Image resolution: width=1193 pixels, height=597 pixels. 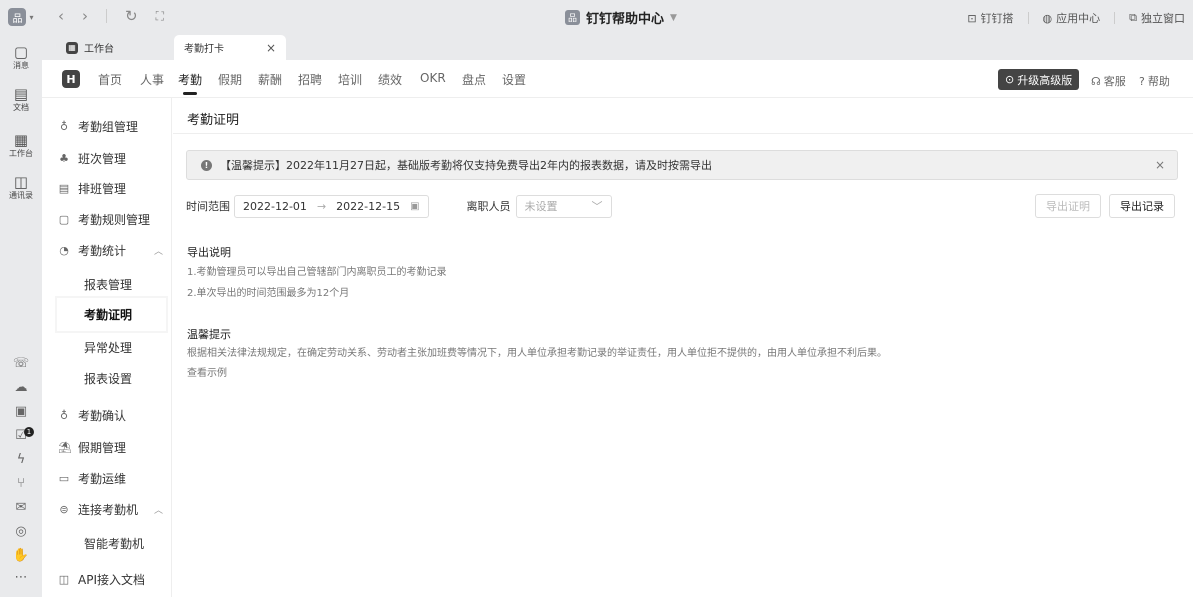 I want to click on flow-icon: ⑂, so click(x=21, y=483).